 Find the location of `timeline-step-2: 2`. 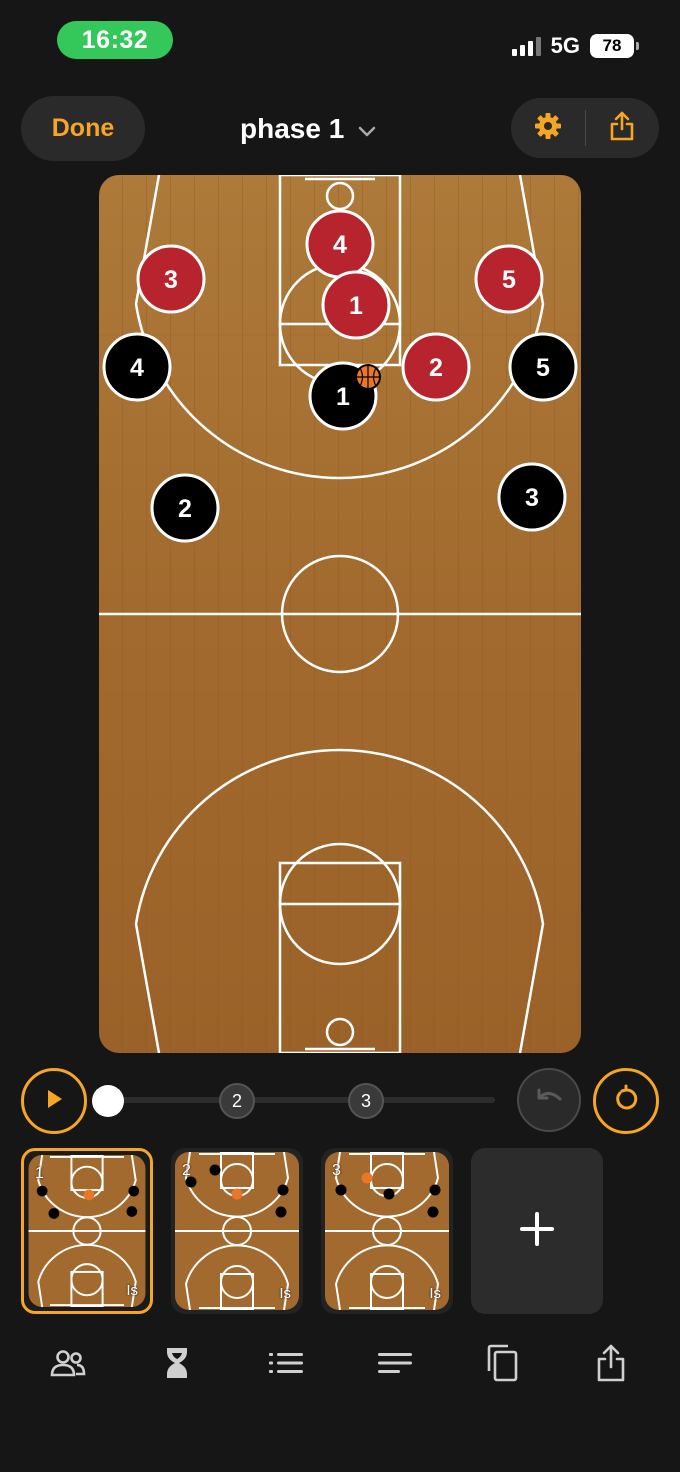

timeline-step-2: 2 is located at coordinates (237, 1101).